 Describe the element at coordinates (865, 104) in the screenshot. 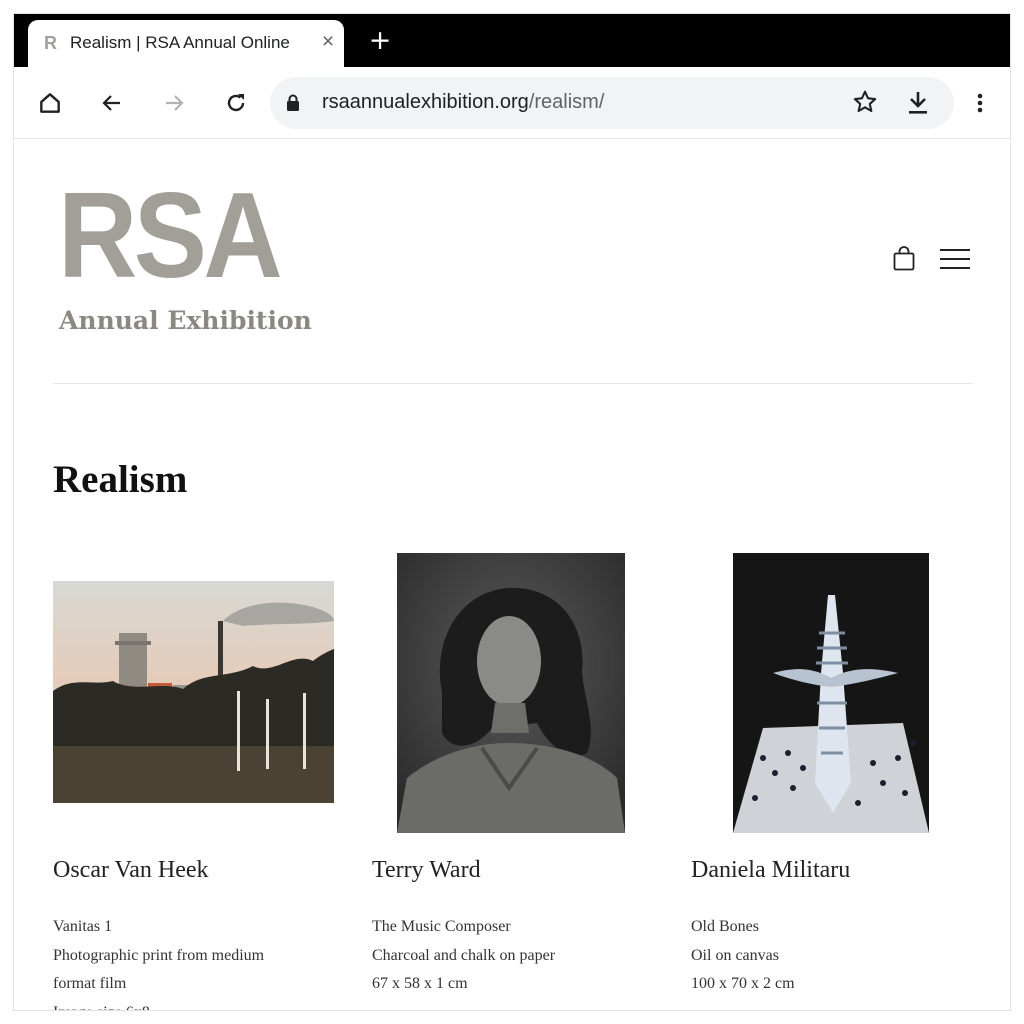

I see `star-icon` at that location.